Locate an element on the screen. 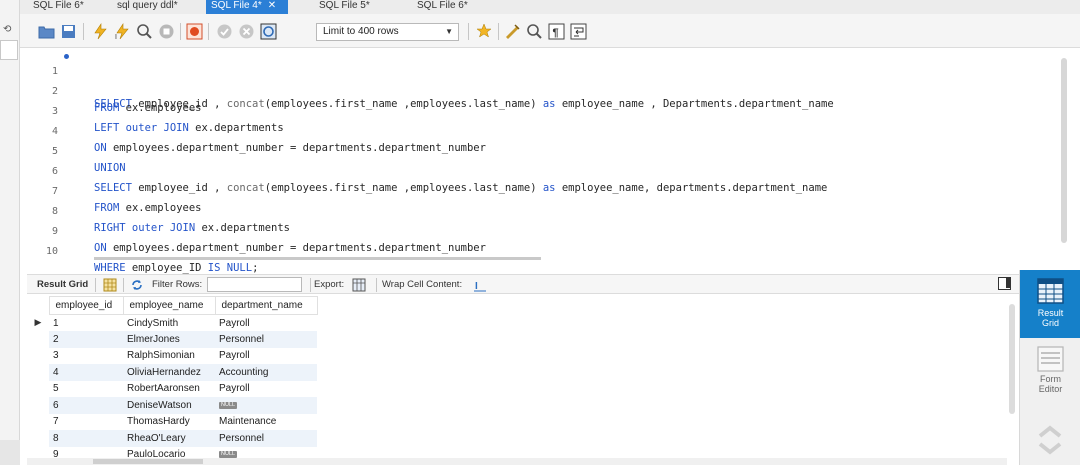 The width and height of the screenshot is (1080, 465). wrap-cell-icon: I is located at coordinates (480, 285).